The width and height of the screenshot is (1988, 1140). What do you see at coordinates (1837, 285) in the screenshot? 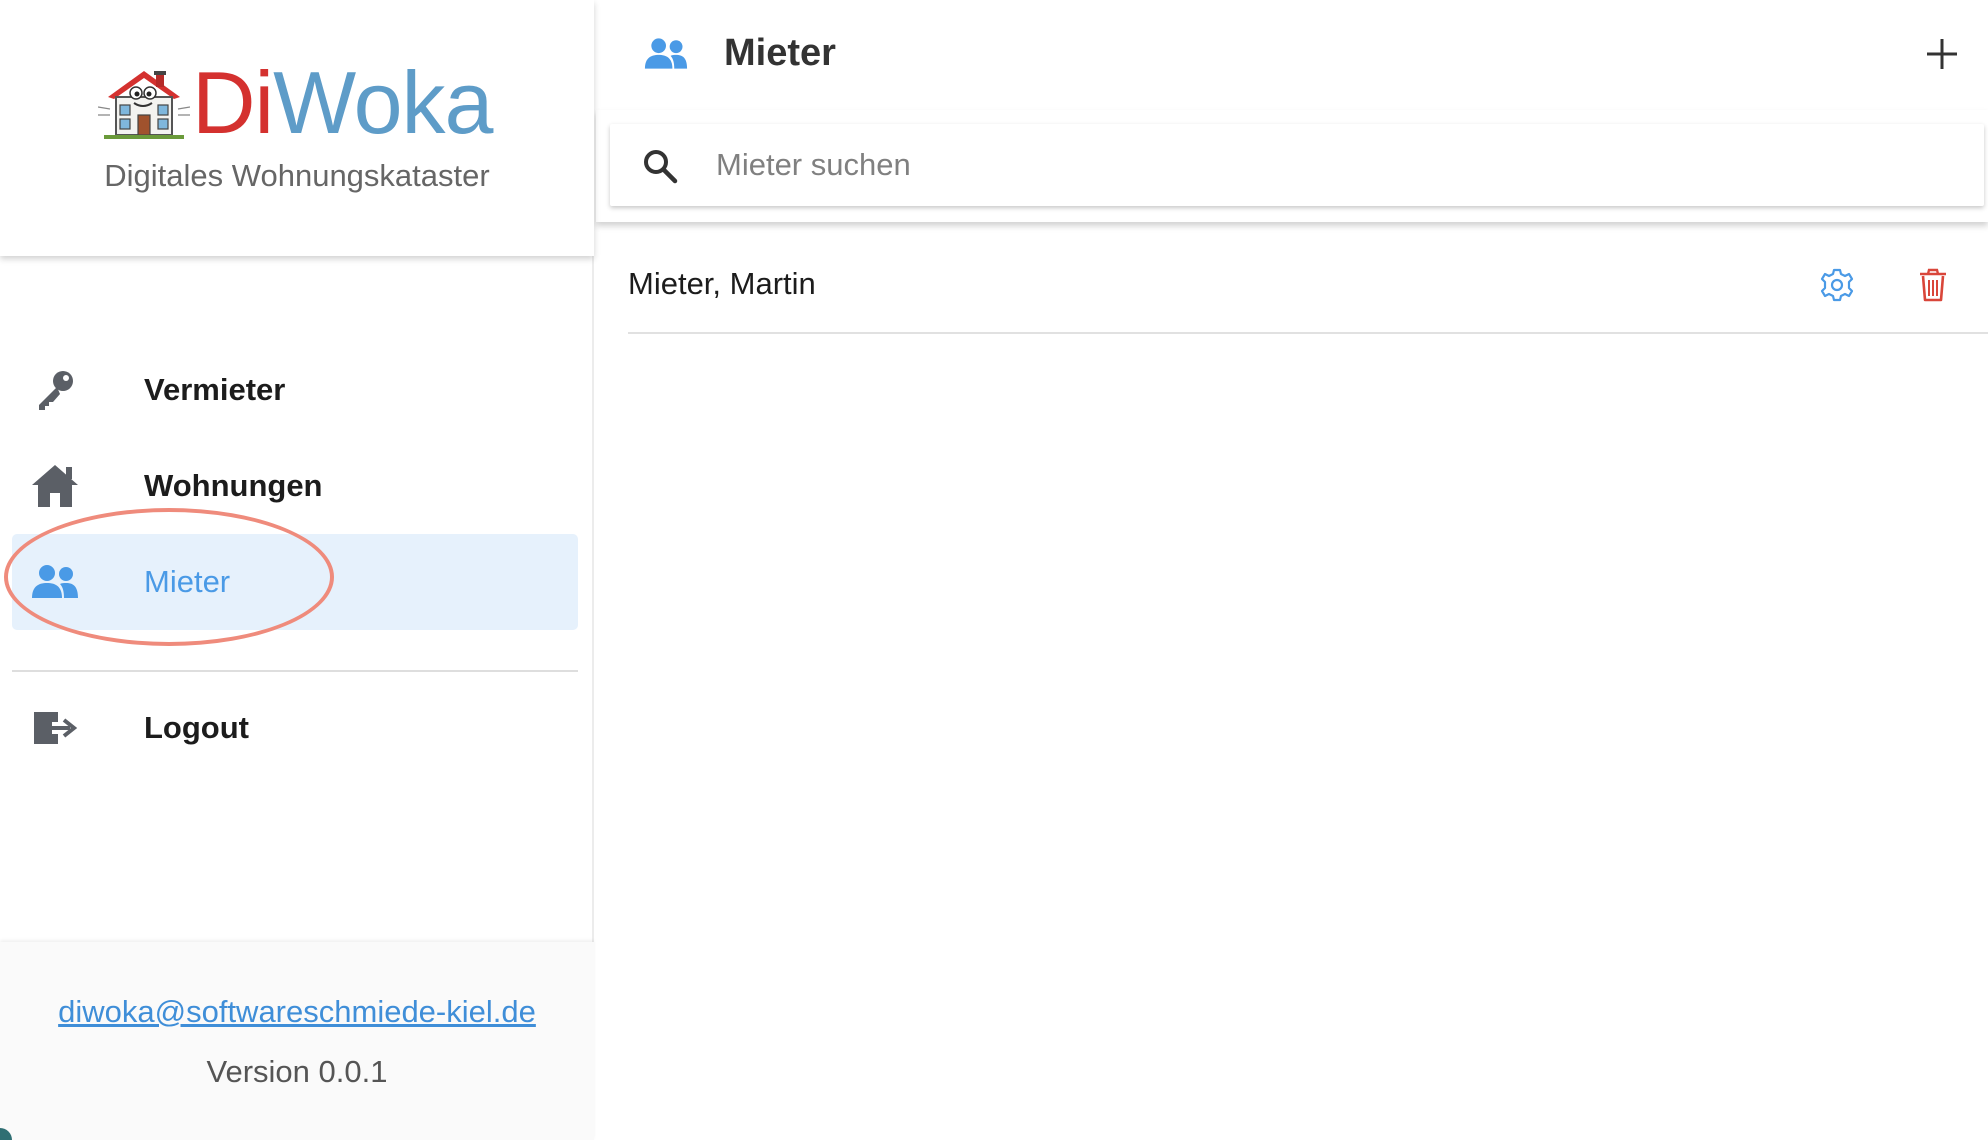
I see `gear-icon` at bounding box center [1837, 285].